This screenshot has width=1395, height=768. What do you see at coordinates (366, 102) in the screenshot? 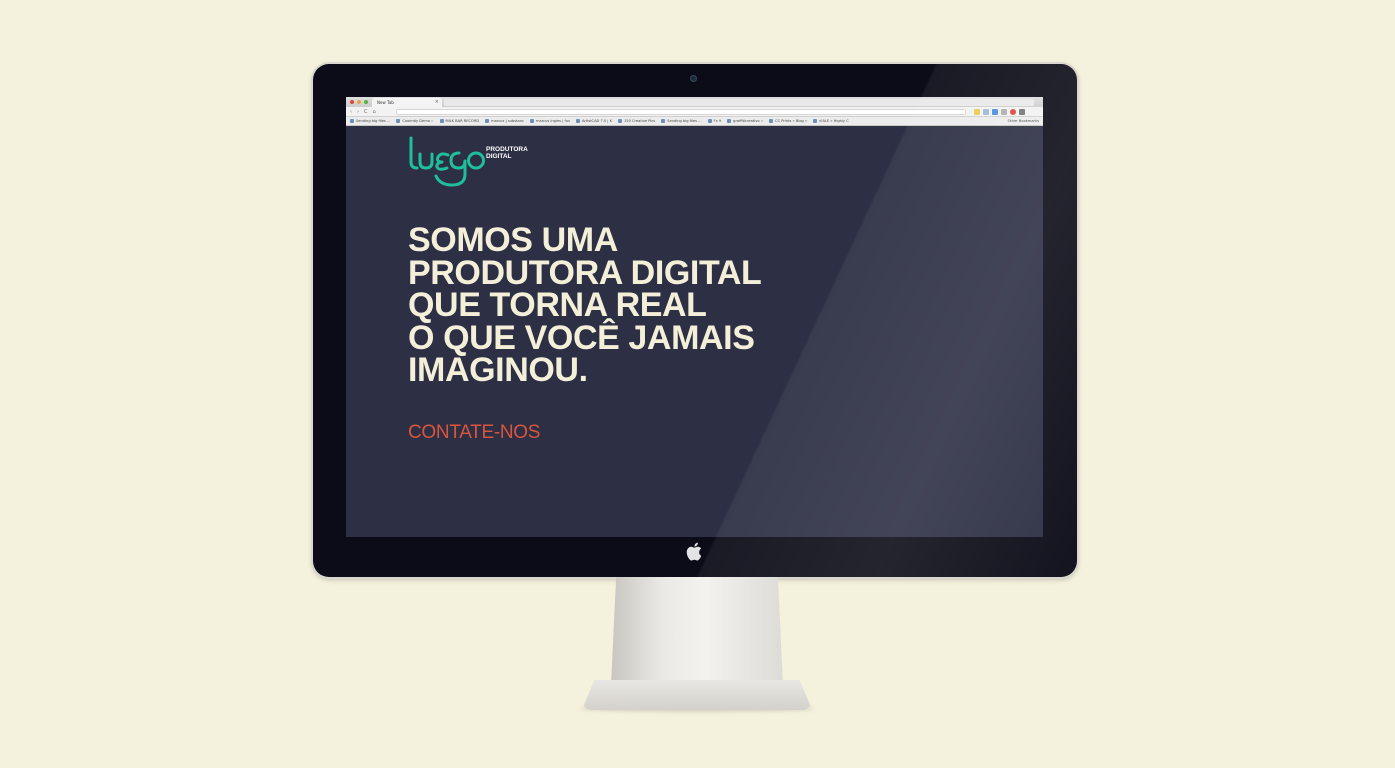
I see `zoom-window-button` at bounding box center [366, 102].